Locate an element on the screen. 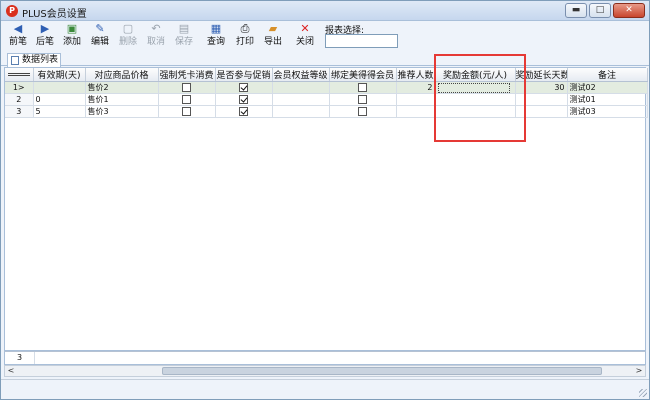 The image size is (650, 400). print-label: 打印 is located at coordinates (244, 42).